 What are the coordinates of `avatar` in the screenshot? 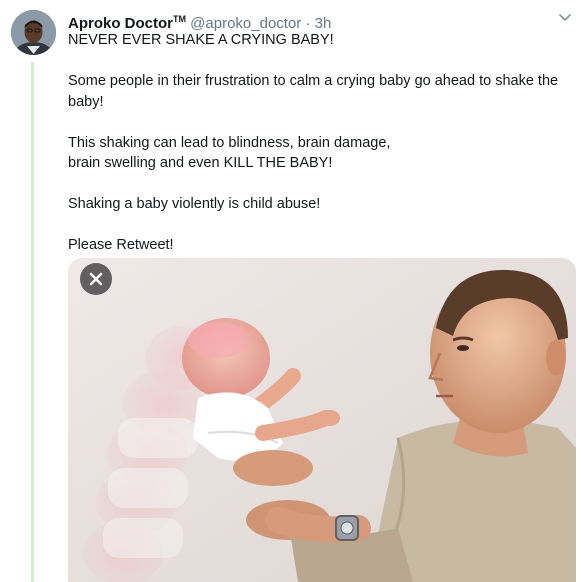 It's located at (33, 32).